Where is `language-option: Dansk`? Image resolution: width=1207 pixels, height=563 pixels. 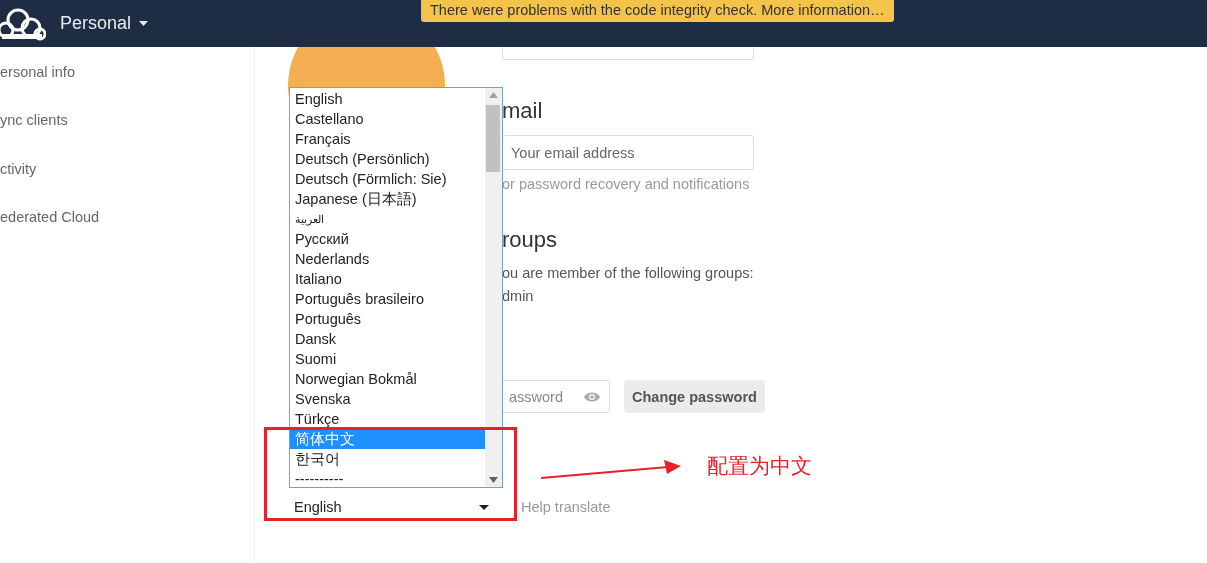
language-option: Dansk is located at coordinates (387, 339).